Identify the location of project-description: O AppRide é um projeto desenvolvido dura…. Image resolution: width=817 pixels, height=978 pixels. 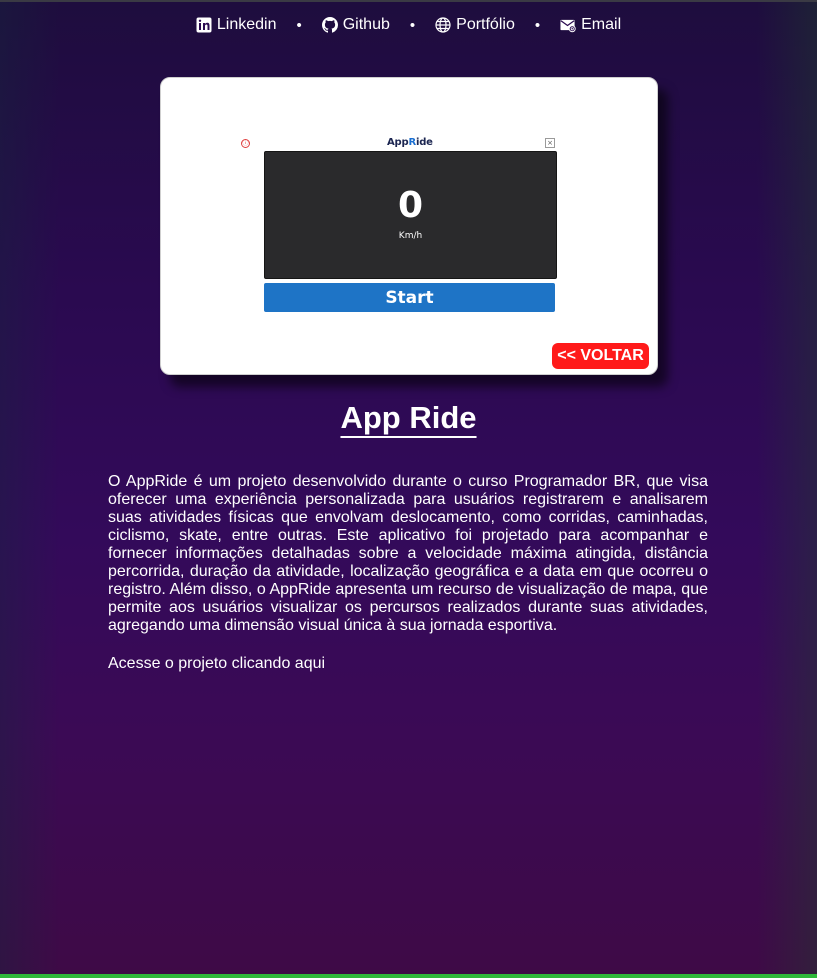
(408, 553).